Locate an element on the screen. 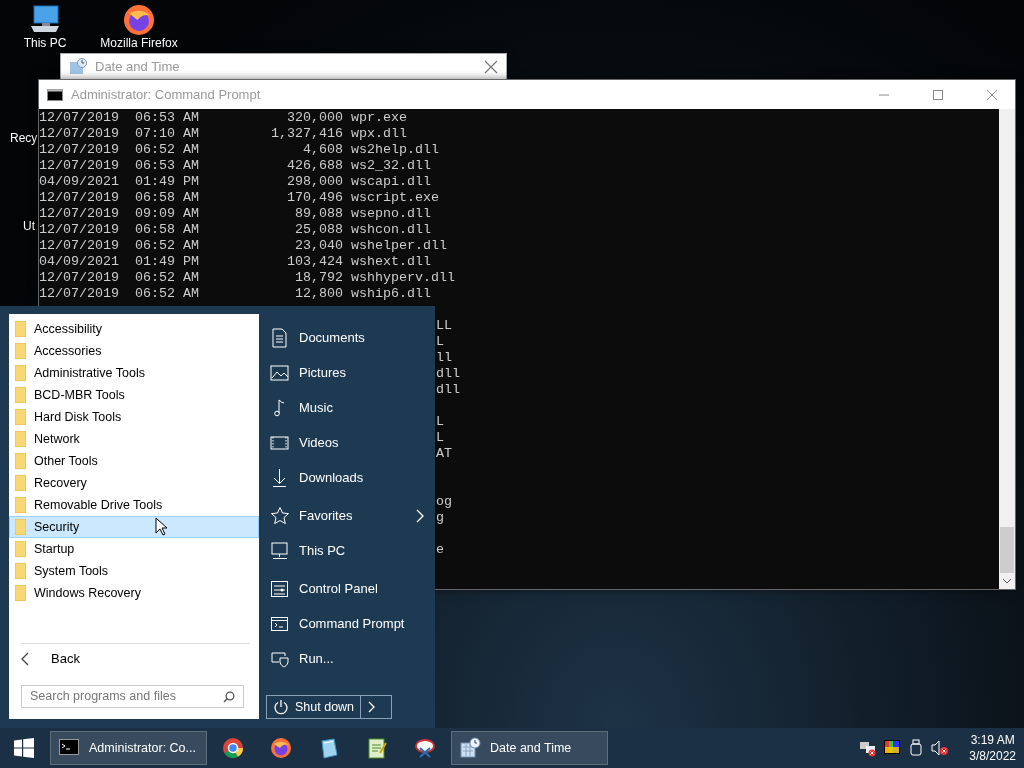 The height and width of the screenshot is (768, 1024). start-menu-link: Documents is located at coordinates (345, 337).